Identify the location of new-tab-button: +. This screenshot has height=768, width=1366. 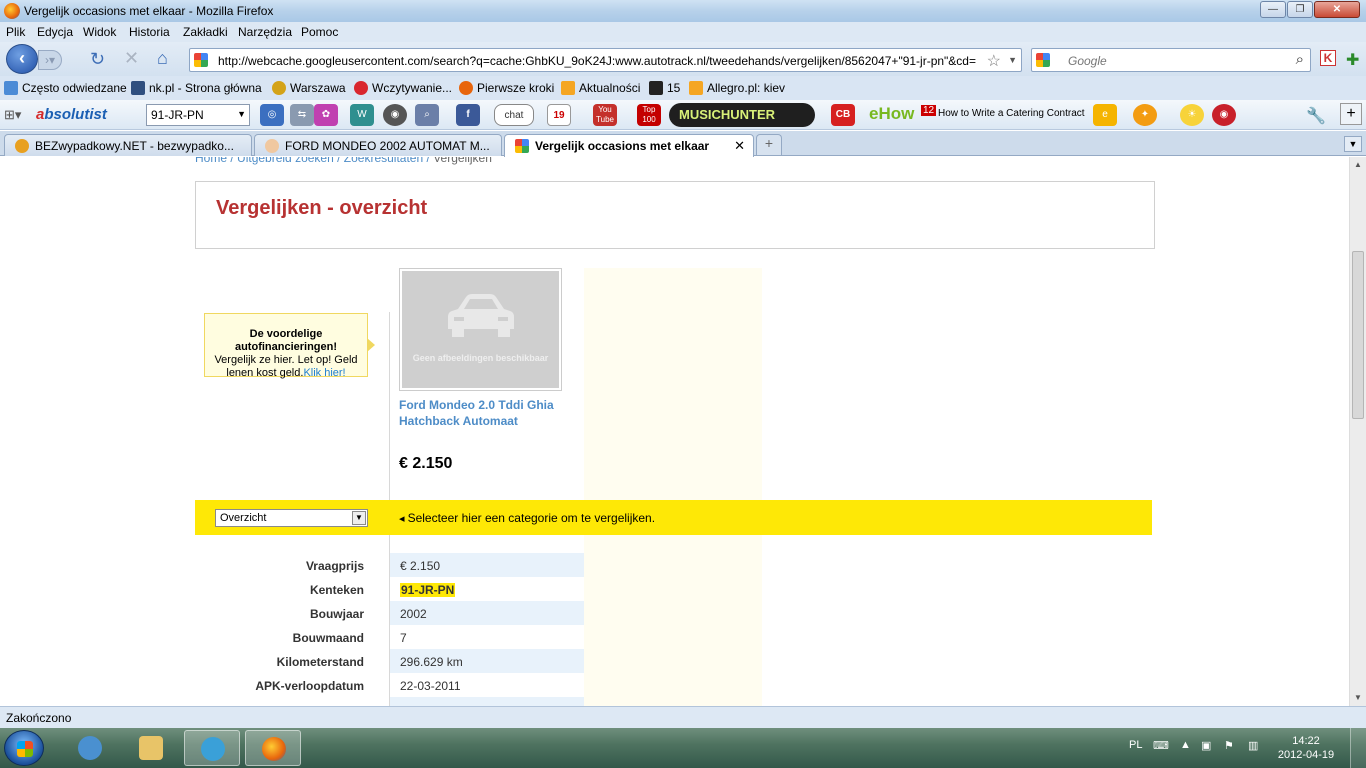
(769, 144).